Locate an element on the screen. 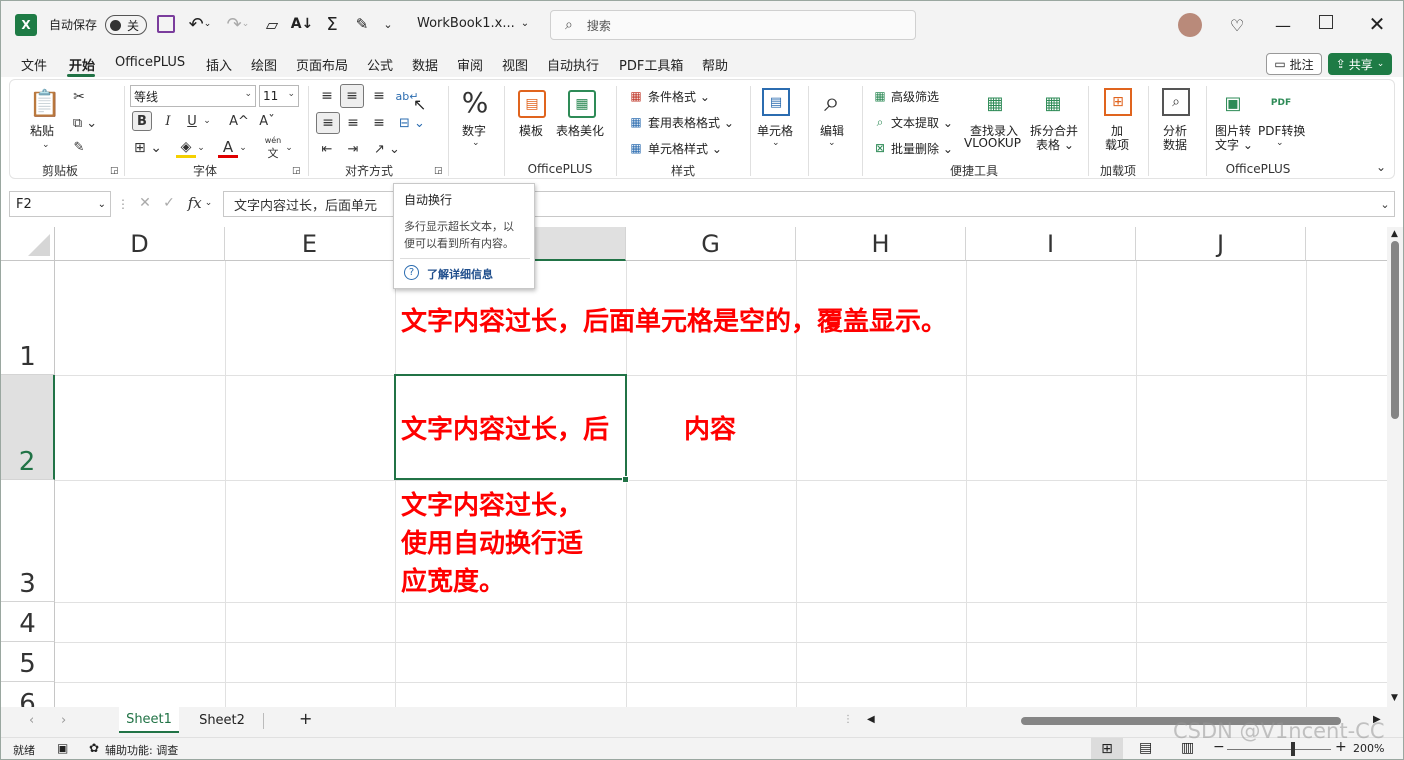 This screenshot has width=1404, height=760. close-icon: ✕ is located at coordinates (1377, 24).